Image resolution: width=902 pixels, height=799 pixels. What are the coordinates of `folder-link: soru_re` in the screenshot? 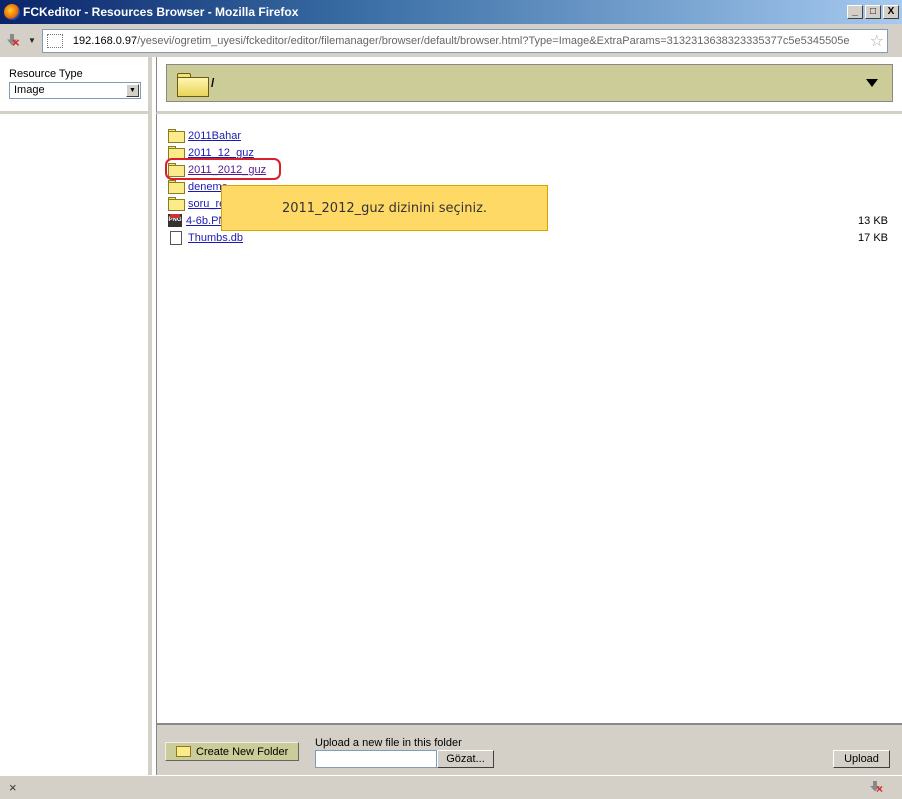 It's located at (206, 204).